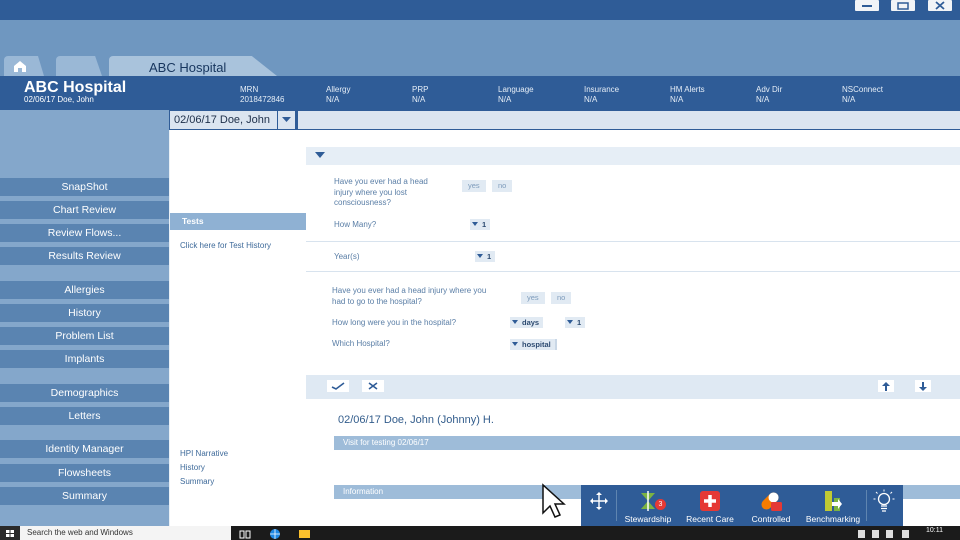 This screenshot has height=540, width=960. What do you see at coordinates (648, 506) in the screenshot?
I see `tool-stewardship: 3 Stewardship` at bounding box center [648, 506].